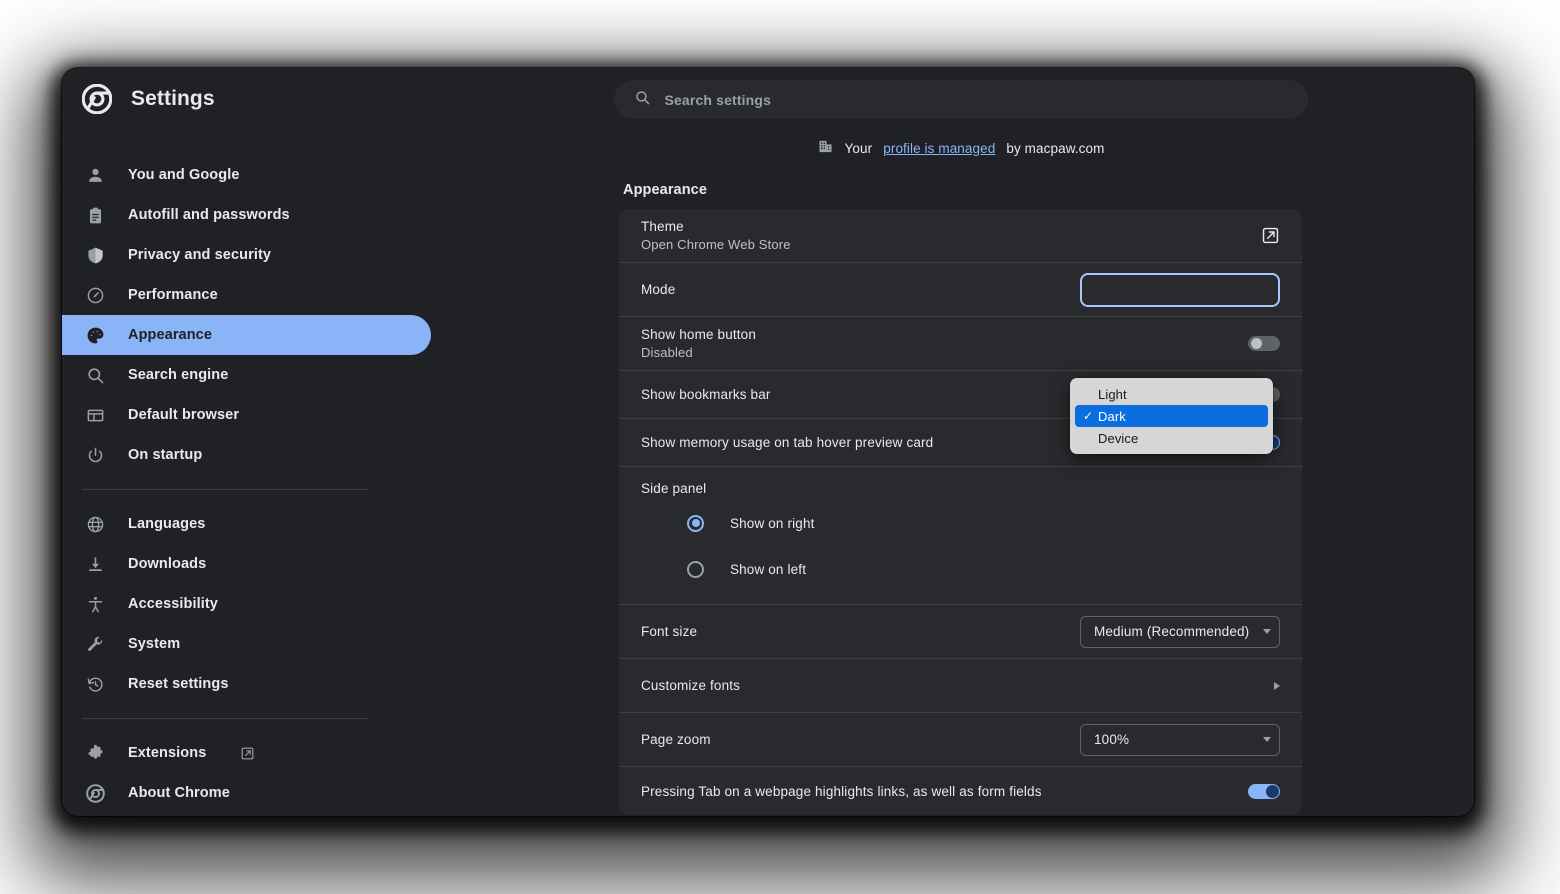  Describe the element at coordinates (676, 739) in the screenshot. I see `row-label: Page zoom` at that location.